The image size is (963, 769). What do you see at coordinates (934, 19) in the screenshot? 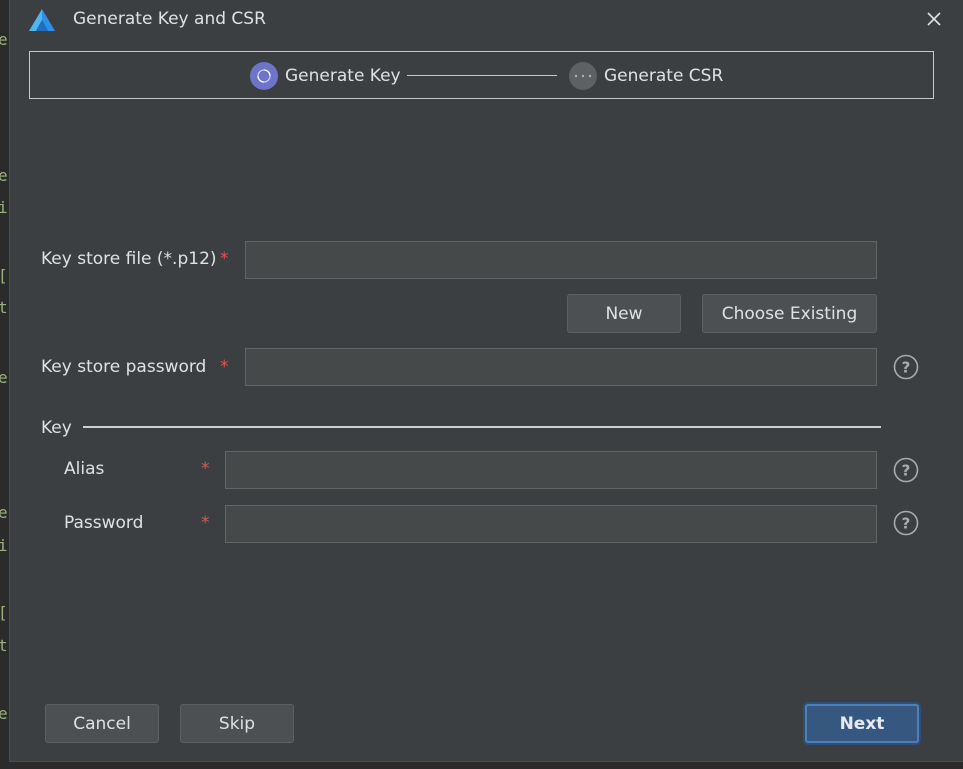
I see `close-icon` at bounding box center [934, 19].